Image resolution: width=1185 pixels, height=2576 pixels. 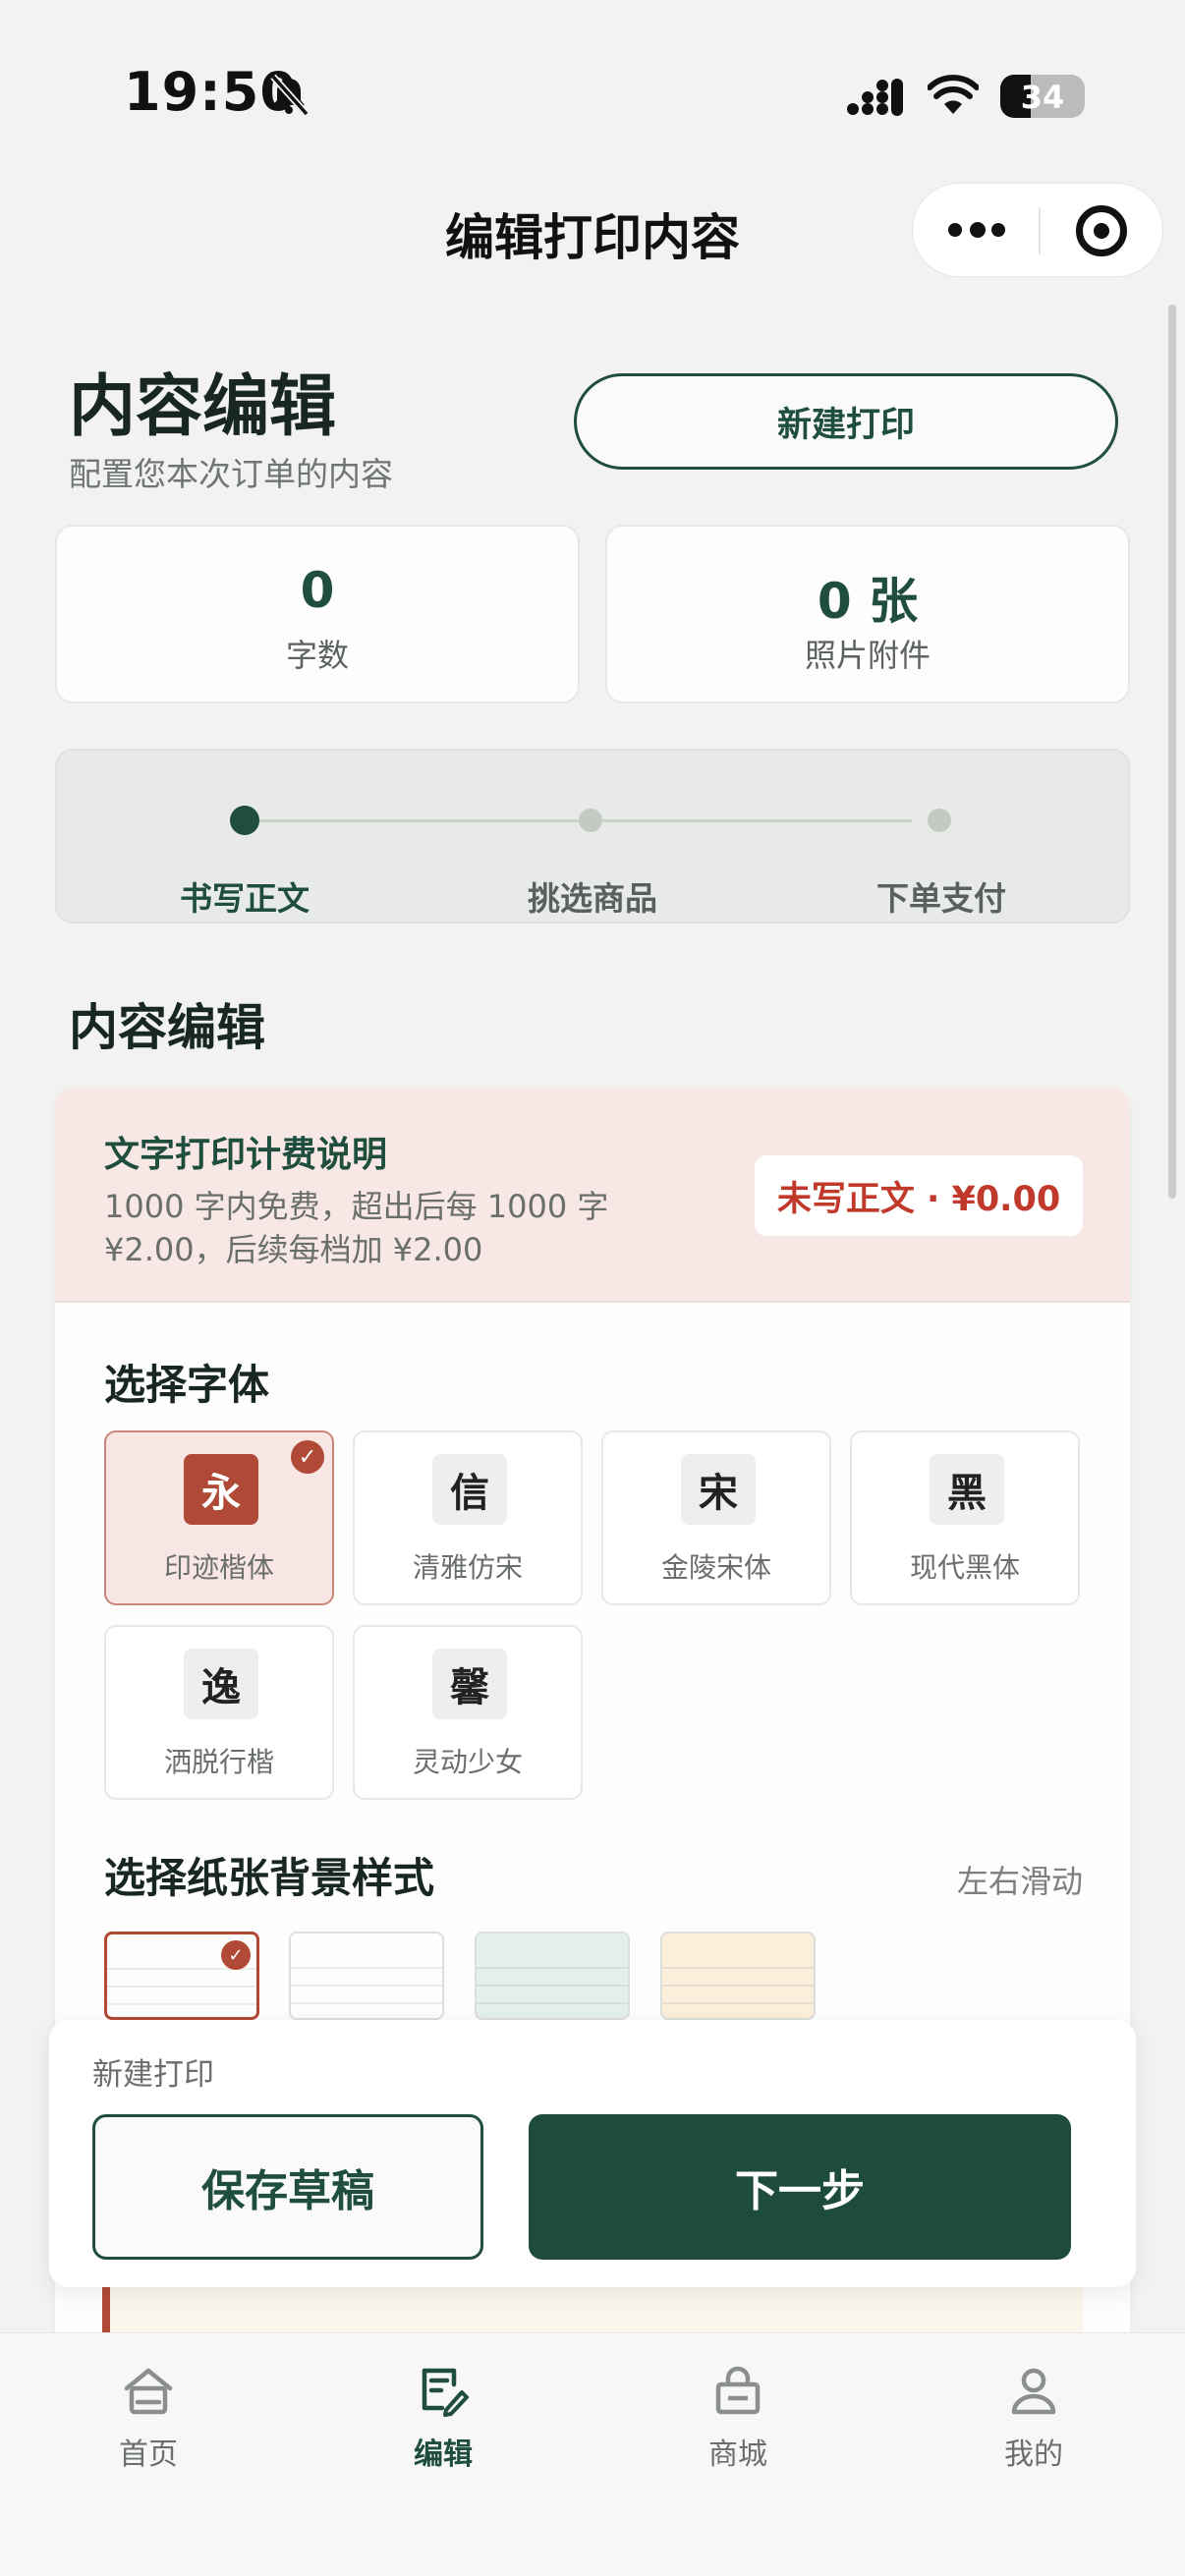 I want to click on step-label-pay: 下单支付, so click(x=941, y=898).